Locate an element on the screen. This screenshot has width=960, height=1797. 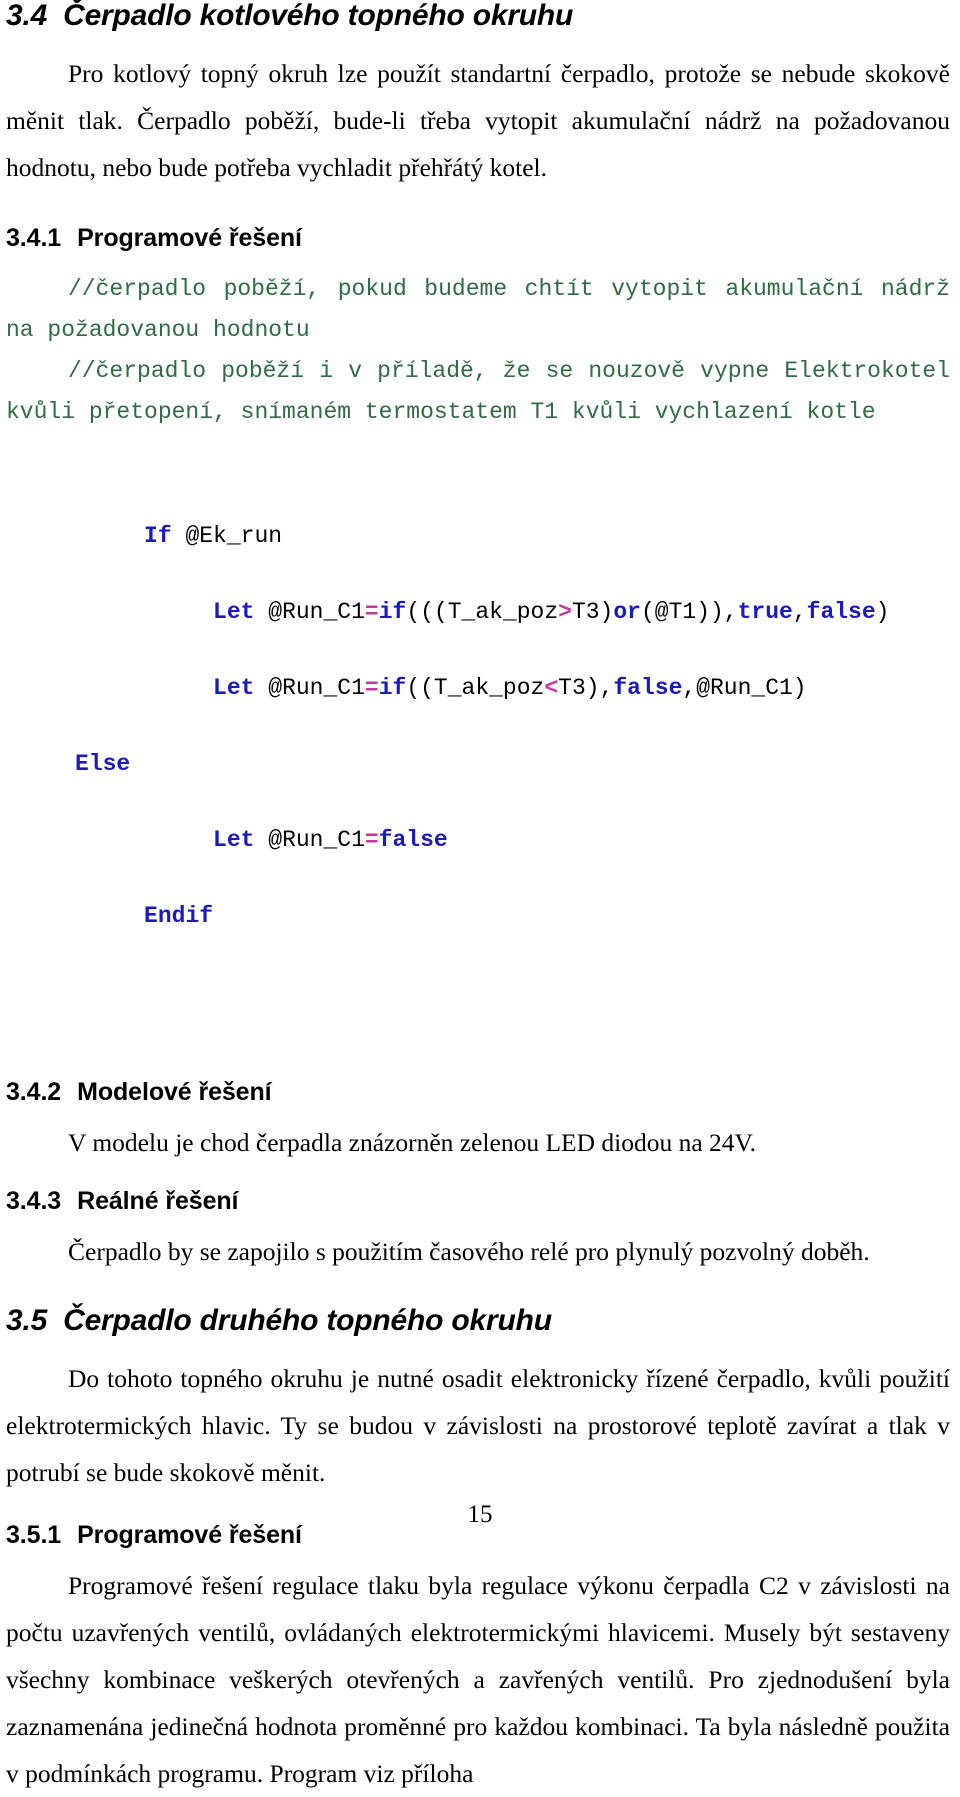
heading-3-5-title: Čerpadlo druhého topného okruhu is located at coordinates (307, 1321).